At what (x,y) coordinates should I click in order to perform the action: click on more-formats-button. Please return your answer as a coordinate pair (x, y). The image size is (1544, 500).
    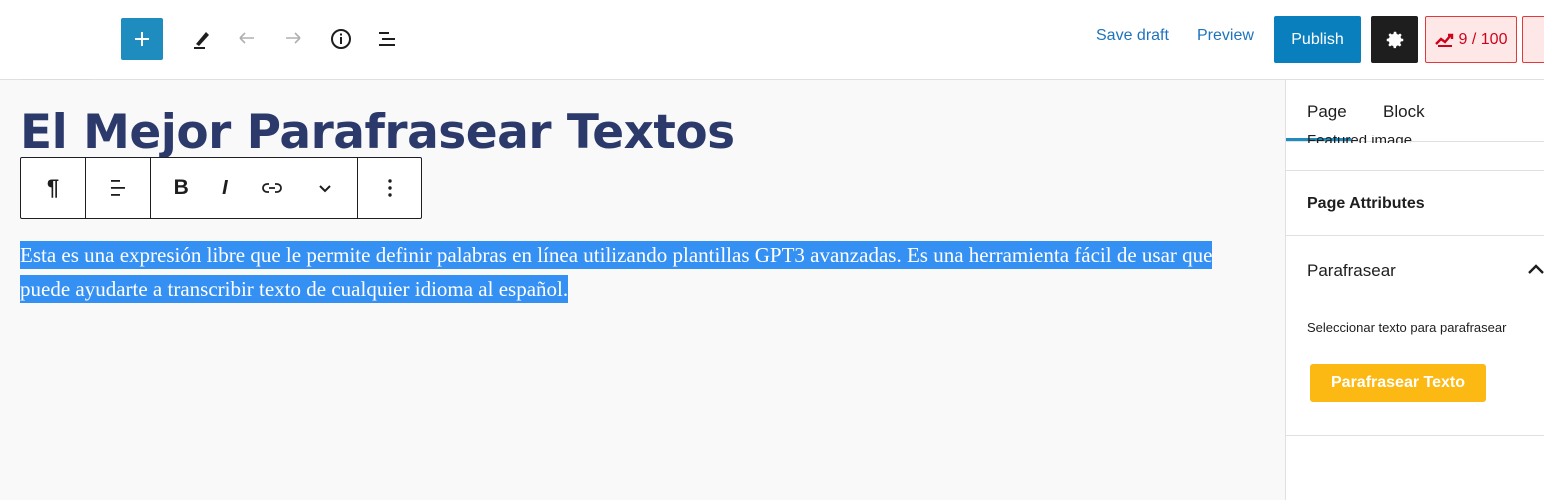
    Looking at the image, I should click on (325, 188).